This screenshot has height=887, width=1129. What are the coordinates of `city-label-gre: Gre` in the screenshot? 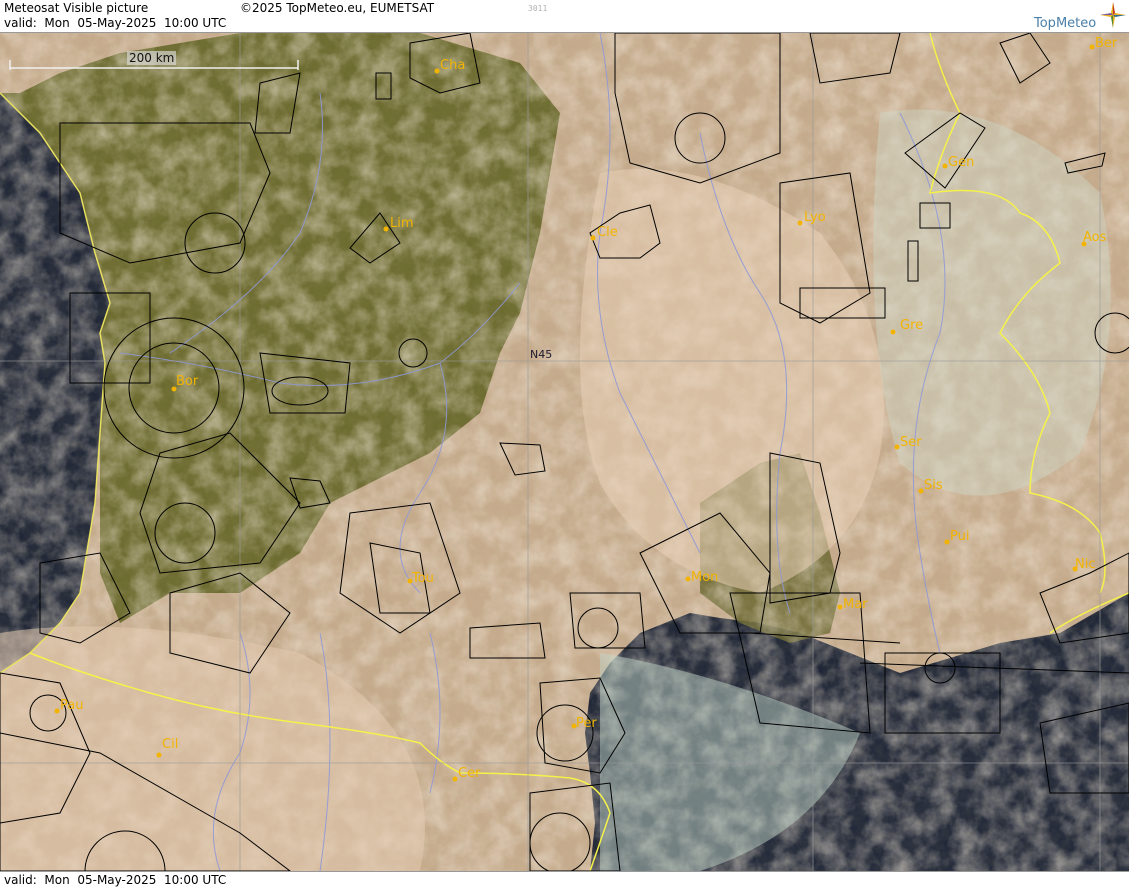 It's located at (911, 325).